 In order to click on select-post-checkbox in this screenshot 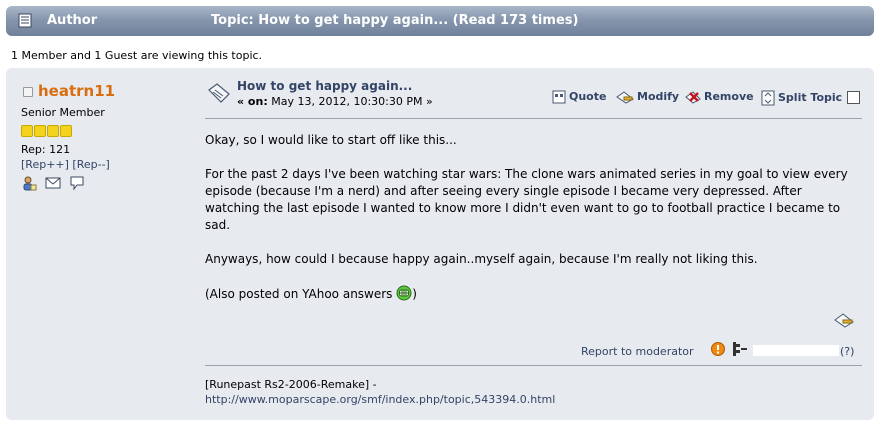, I will do `click(853, 97)`.